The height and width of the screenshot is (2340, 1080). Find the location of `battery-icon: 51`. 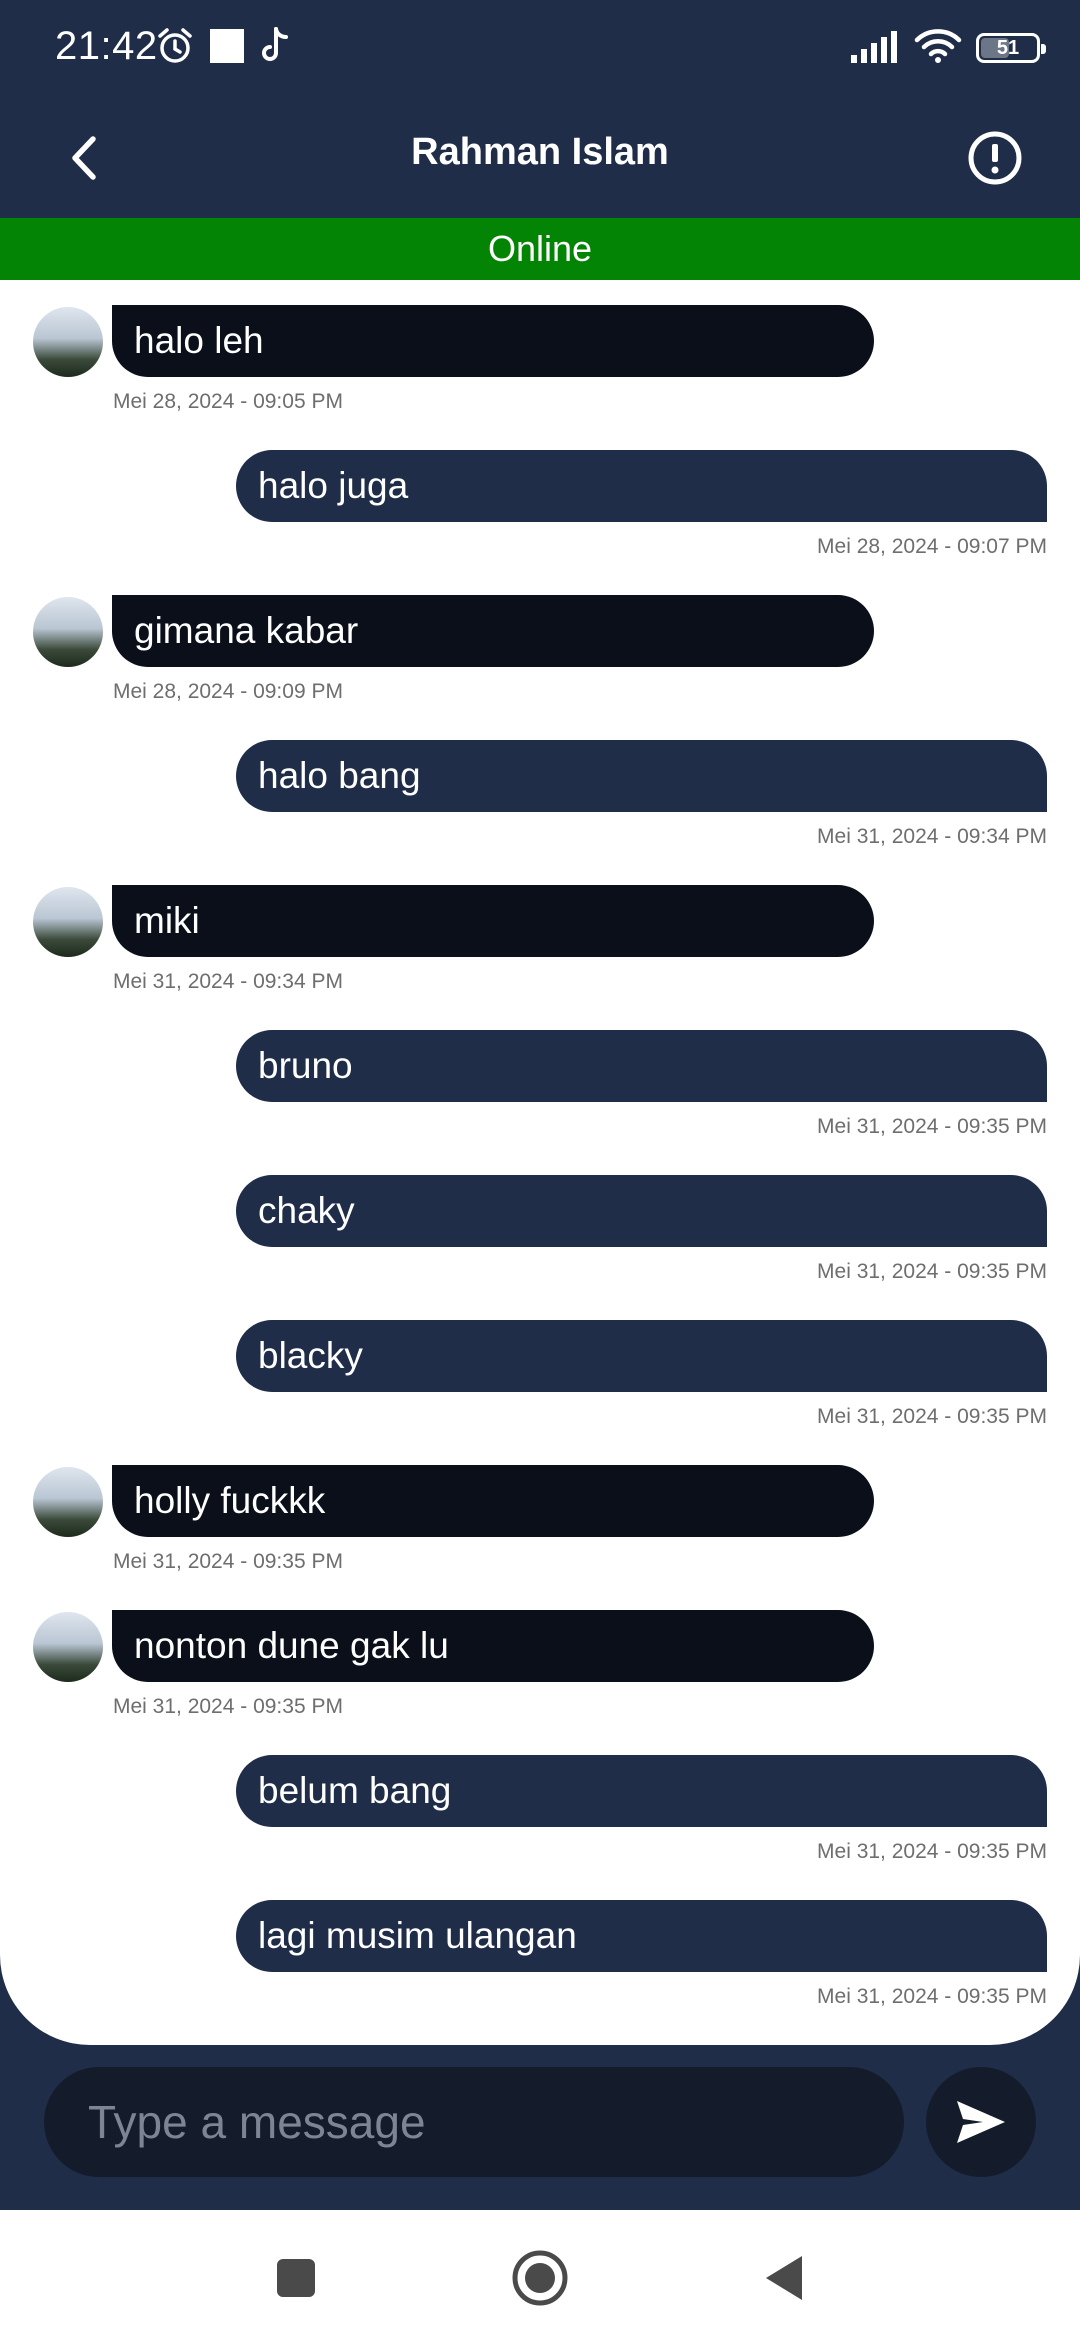

battery-icon: 51 is located at coordinates (1011, 48).